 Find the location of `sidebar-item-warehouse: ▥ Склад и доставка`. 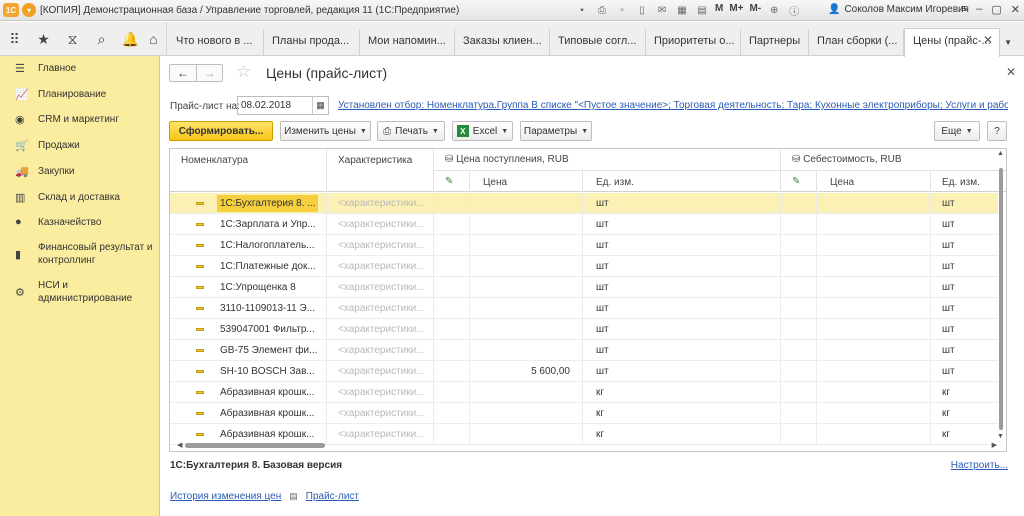

sidebar-item-warehouse: ▥ Склад и доставка is located at coordinates (80, 197).